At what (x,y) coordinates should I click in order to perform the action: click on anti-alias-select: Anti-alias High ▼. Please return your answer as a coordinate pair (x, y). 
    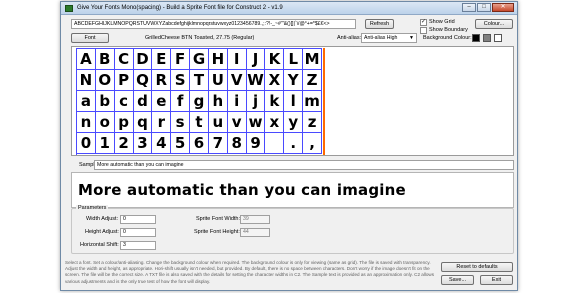
    Looking at the image, I should click on (389, 38).